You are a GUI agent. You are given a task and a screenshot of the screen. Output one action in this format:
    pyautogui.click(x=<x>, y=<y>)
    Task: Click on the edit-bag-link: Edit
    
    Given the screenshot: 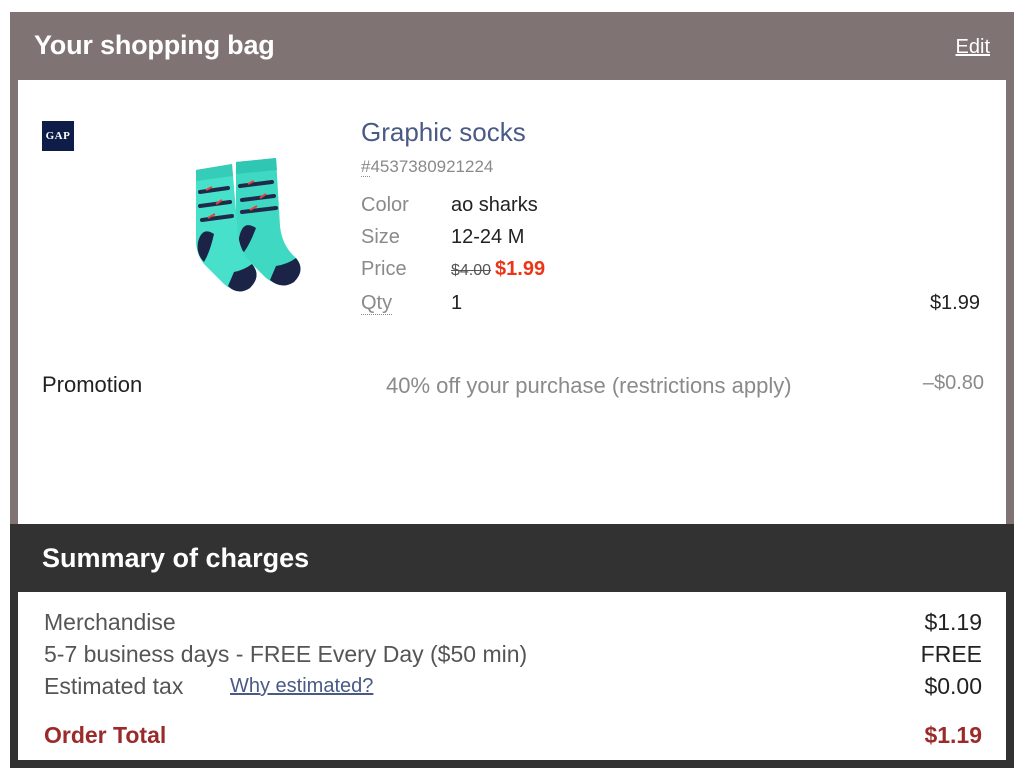 What is the action you would take?
    pyautogui.click(x=973, y=47)
    